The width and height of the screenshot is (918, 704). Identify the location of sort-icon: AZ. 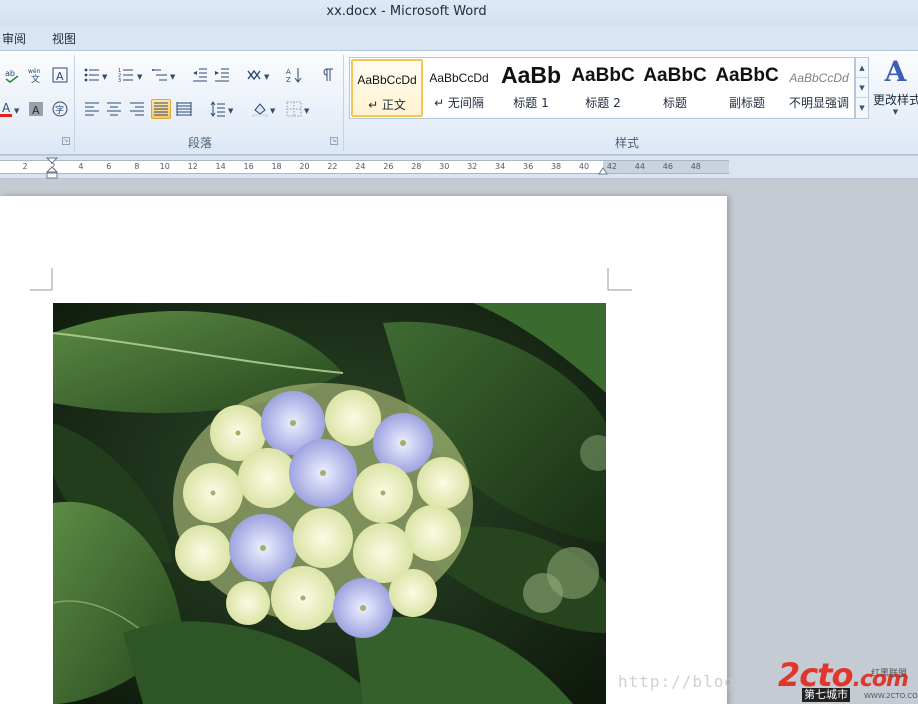
(294, 75).